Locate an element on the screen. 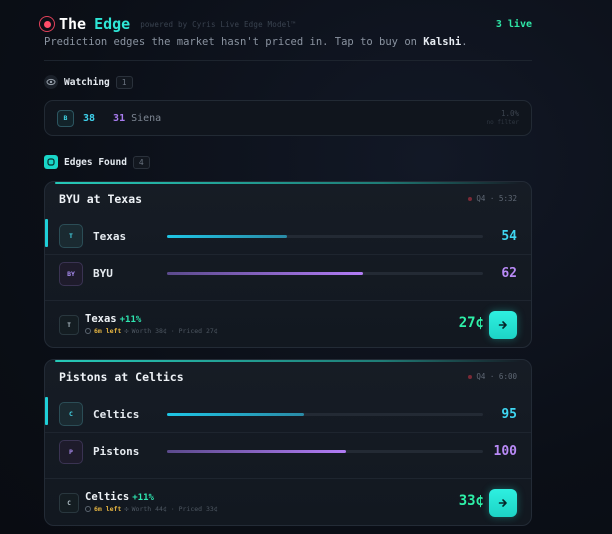  pick-team-badge: C is located at coordinates (69, 503).